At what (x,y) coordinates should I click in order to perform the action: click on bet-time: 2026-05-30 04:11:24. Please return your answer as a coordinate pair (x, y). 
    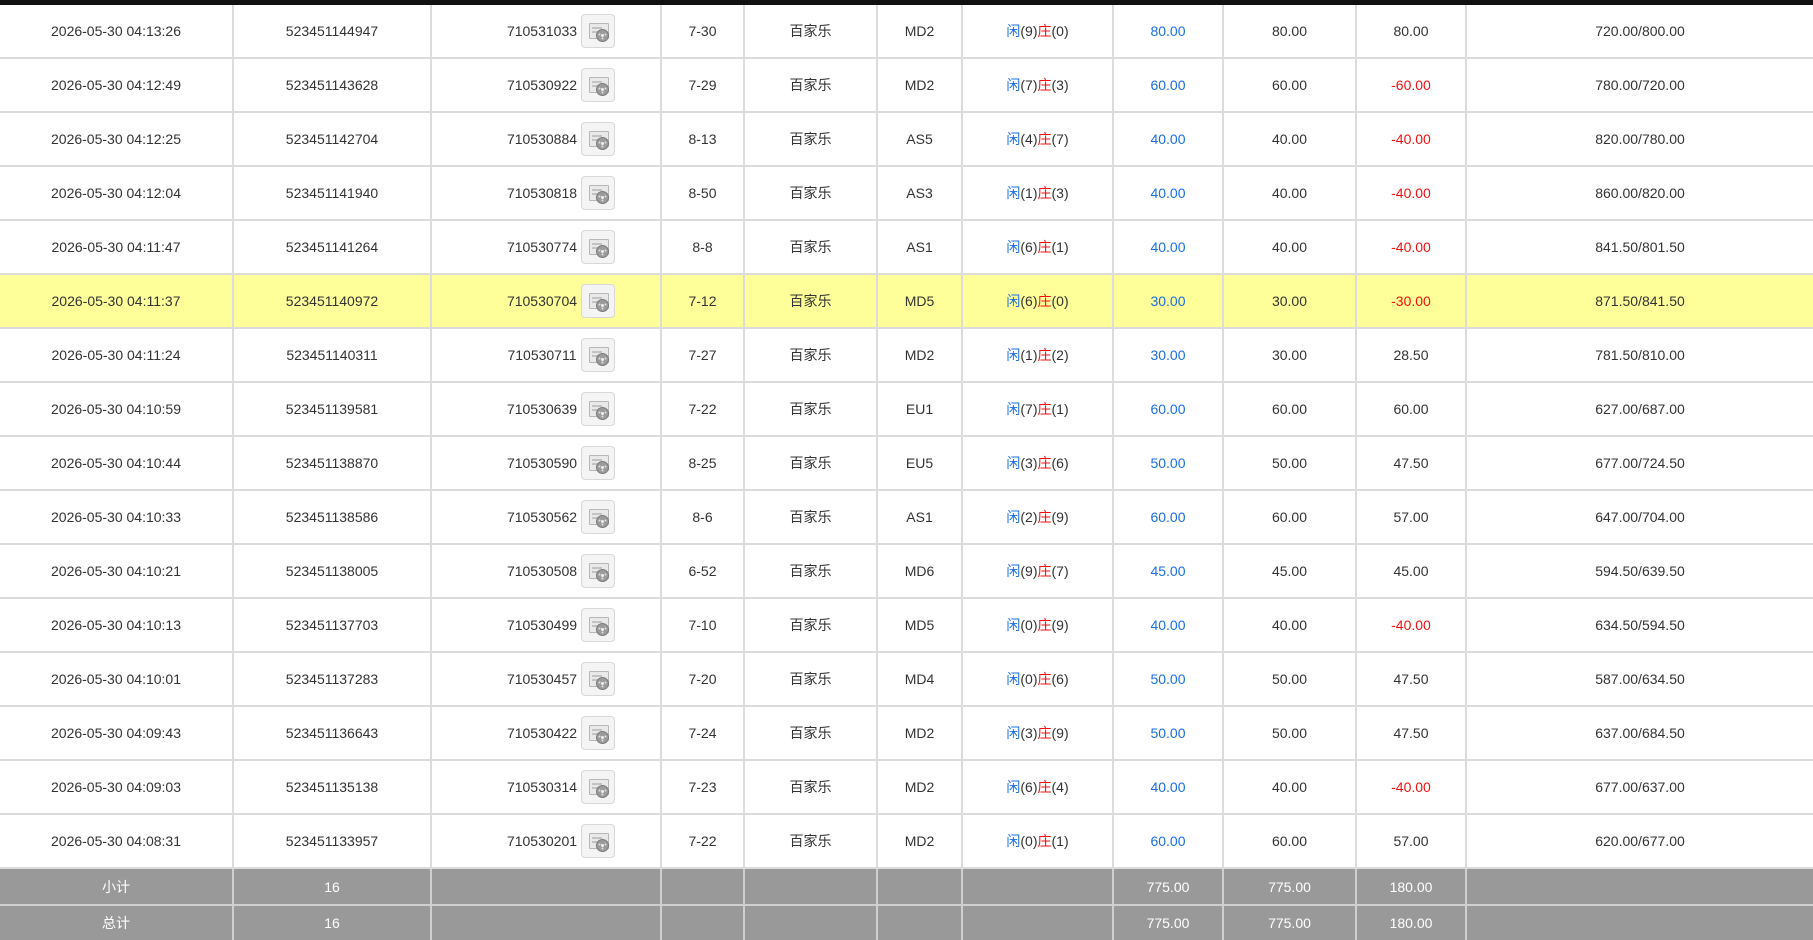
    Looking at the image, I should click on (117, 355).